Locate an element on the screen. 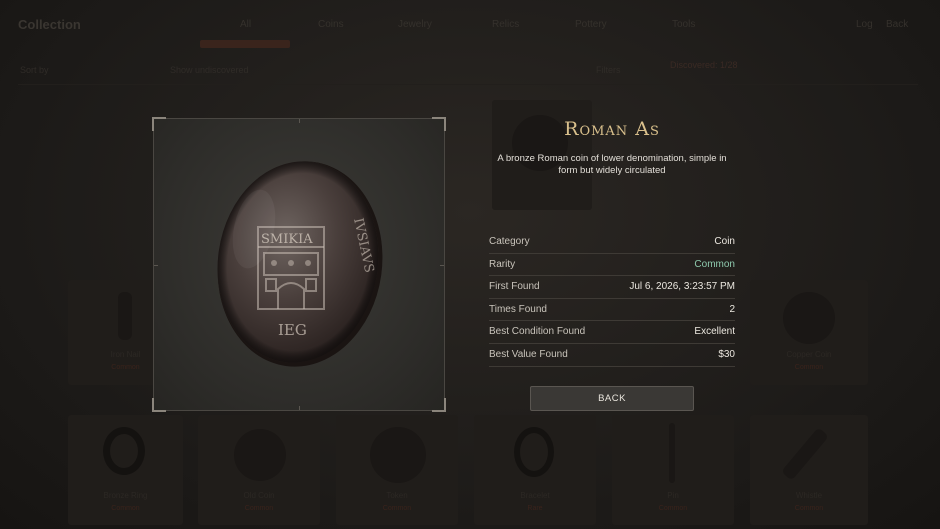  tab-jewelry: Jewelry is located at coordinates (415, 24).